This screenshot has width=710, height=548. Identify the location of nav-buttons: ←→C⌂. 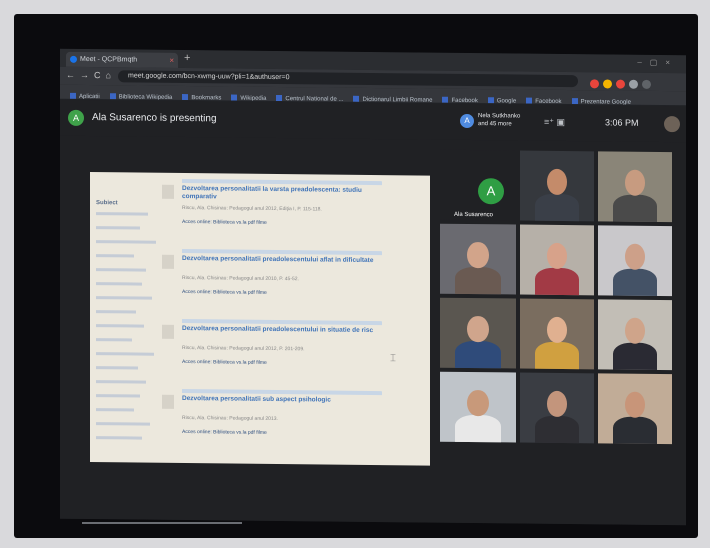
(91, 75).